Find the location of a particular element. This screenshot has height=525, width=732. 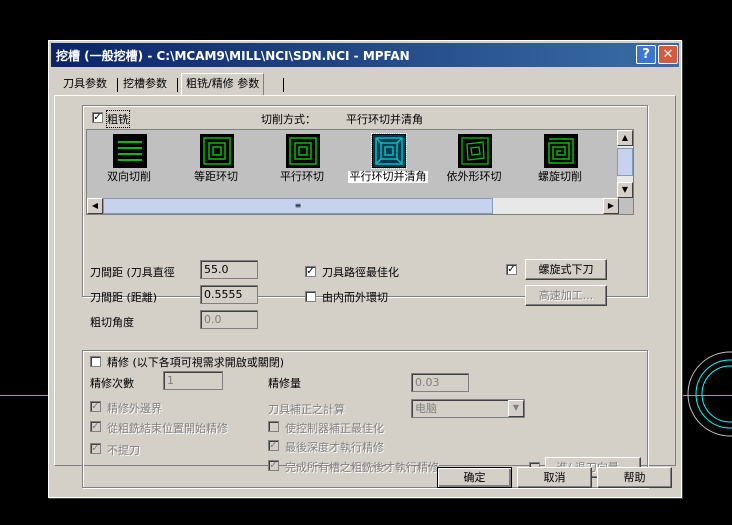

finish-outer-checkbox: ✓ is located at coordinates (95, 406).